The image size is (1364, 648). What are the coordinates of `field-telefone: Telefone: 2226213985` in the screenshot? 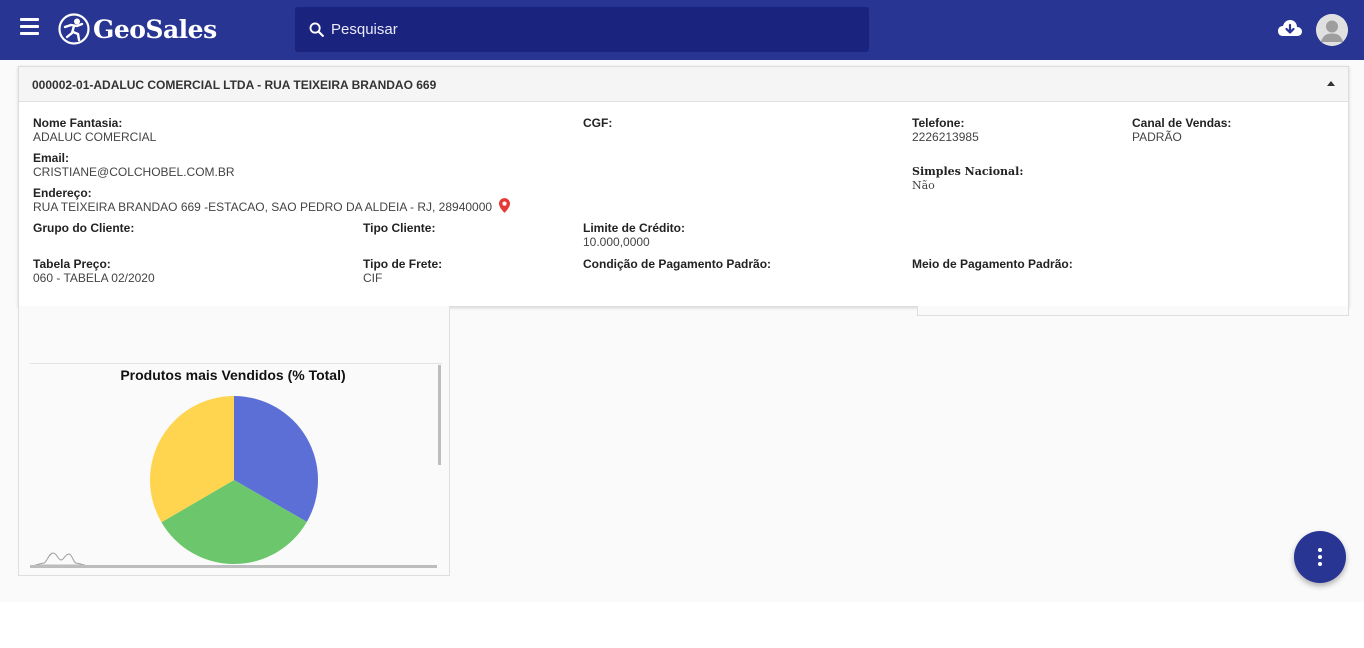 It's located at (945, 130).